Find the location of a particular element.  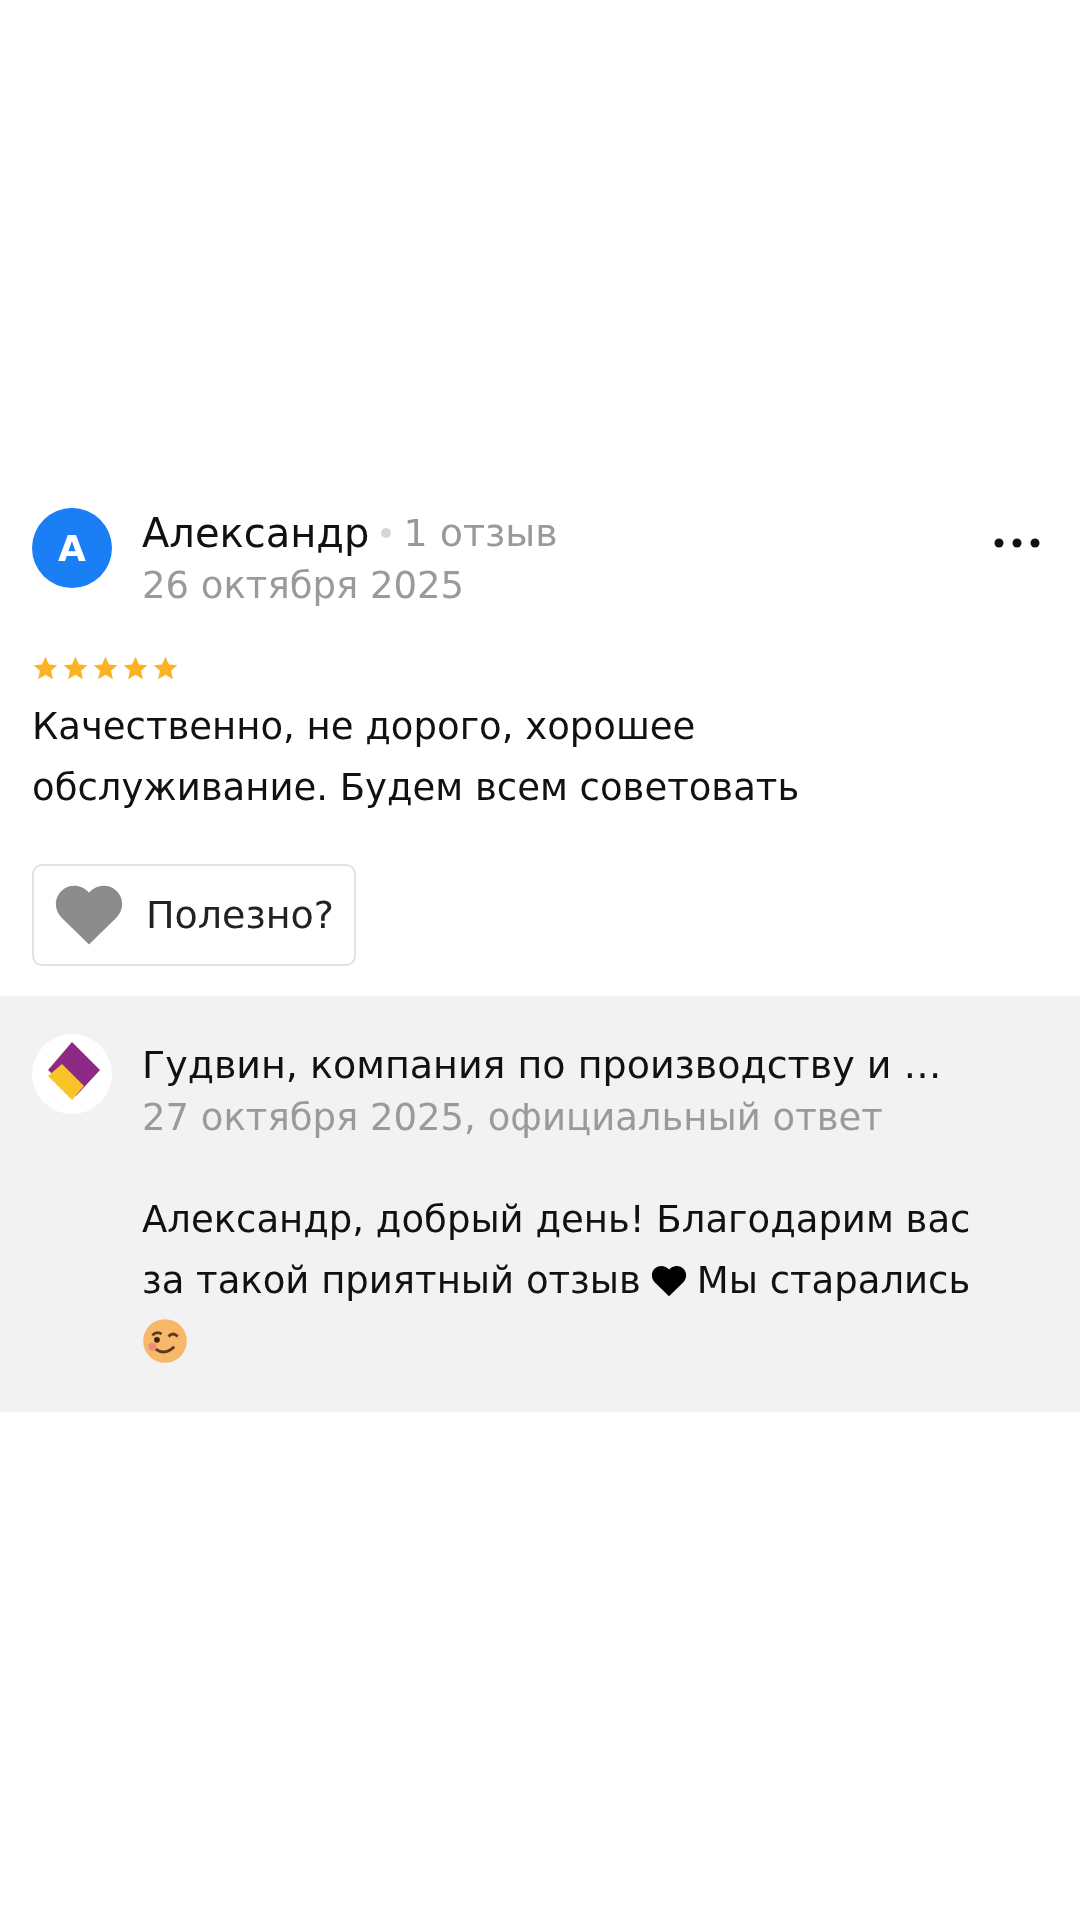

author-name: Александр is located at coordinates (256, 533).